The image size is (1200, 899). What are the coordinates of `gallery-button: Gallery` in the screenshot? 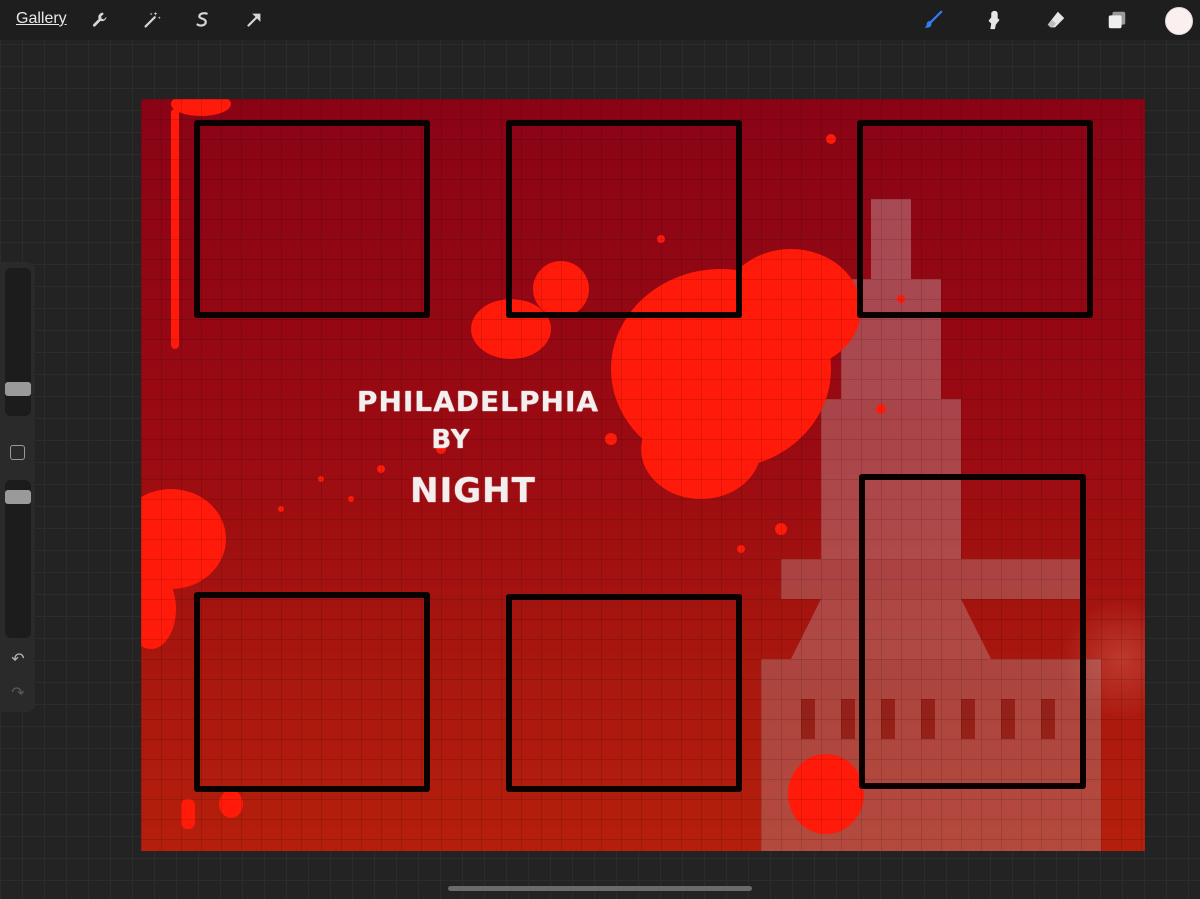 It's located at (41, 19).